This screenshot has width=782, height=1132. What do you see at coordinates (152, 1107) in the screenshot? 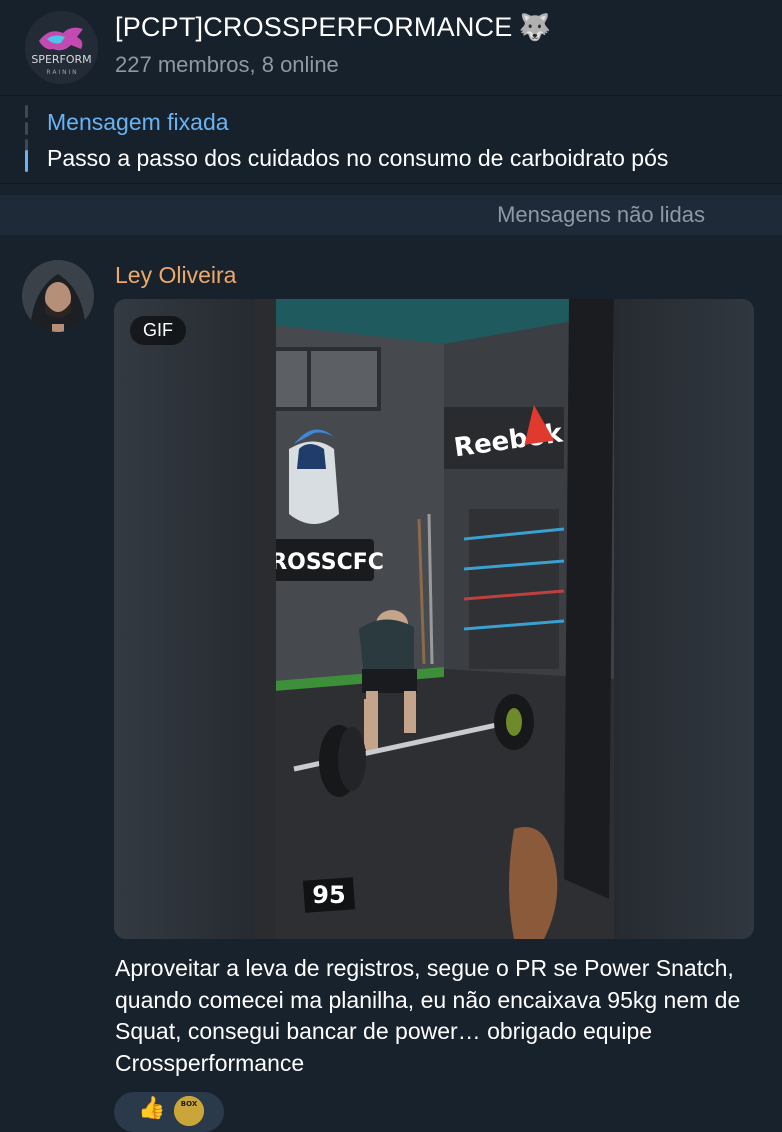
I see `thumbs-up-icon: 👍` at bounding box center [152, 1107].